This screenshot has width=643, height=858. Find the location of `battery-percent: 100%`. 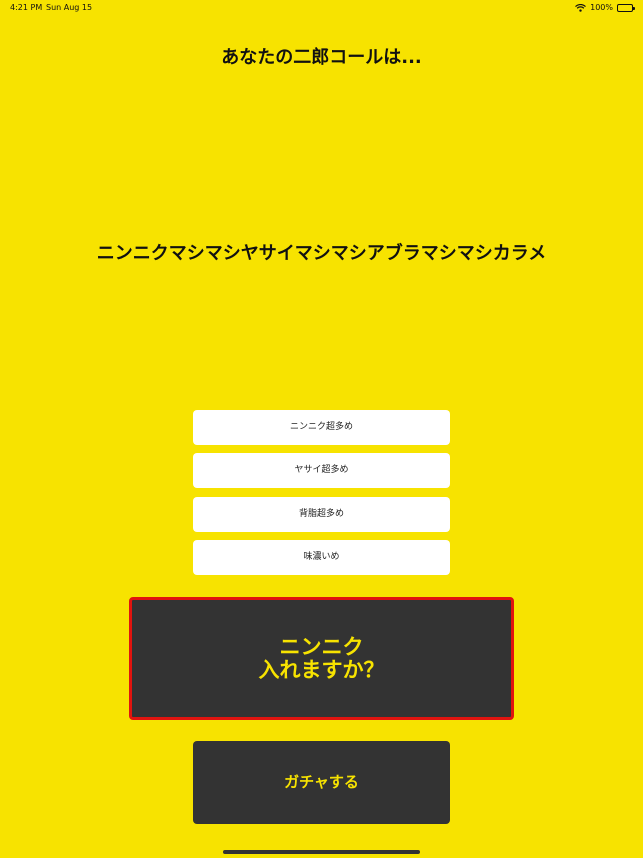

battery-percent: 100% is located at coordinates (601, 7).